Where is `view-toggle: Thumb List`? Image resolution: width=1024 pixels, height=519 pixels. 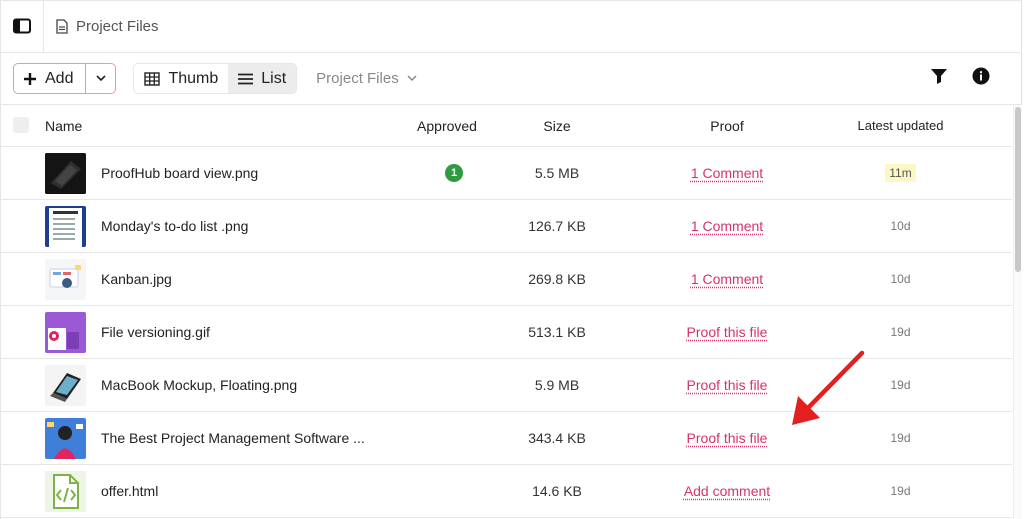
view-toggle: Thumb List is located at coordinates (215, 78).